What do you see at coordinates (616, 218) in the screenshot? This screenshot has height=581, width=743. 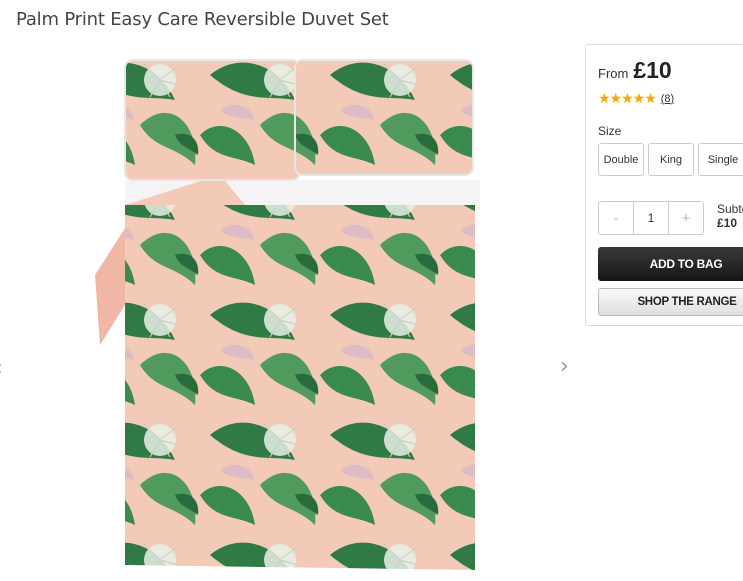 I see `qty-decrement-button: -` at bounding box center [616, 218].